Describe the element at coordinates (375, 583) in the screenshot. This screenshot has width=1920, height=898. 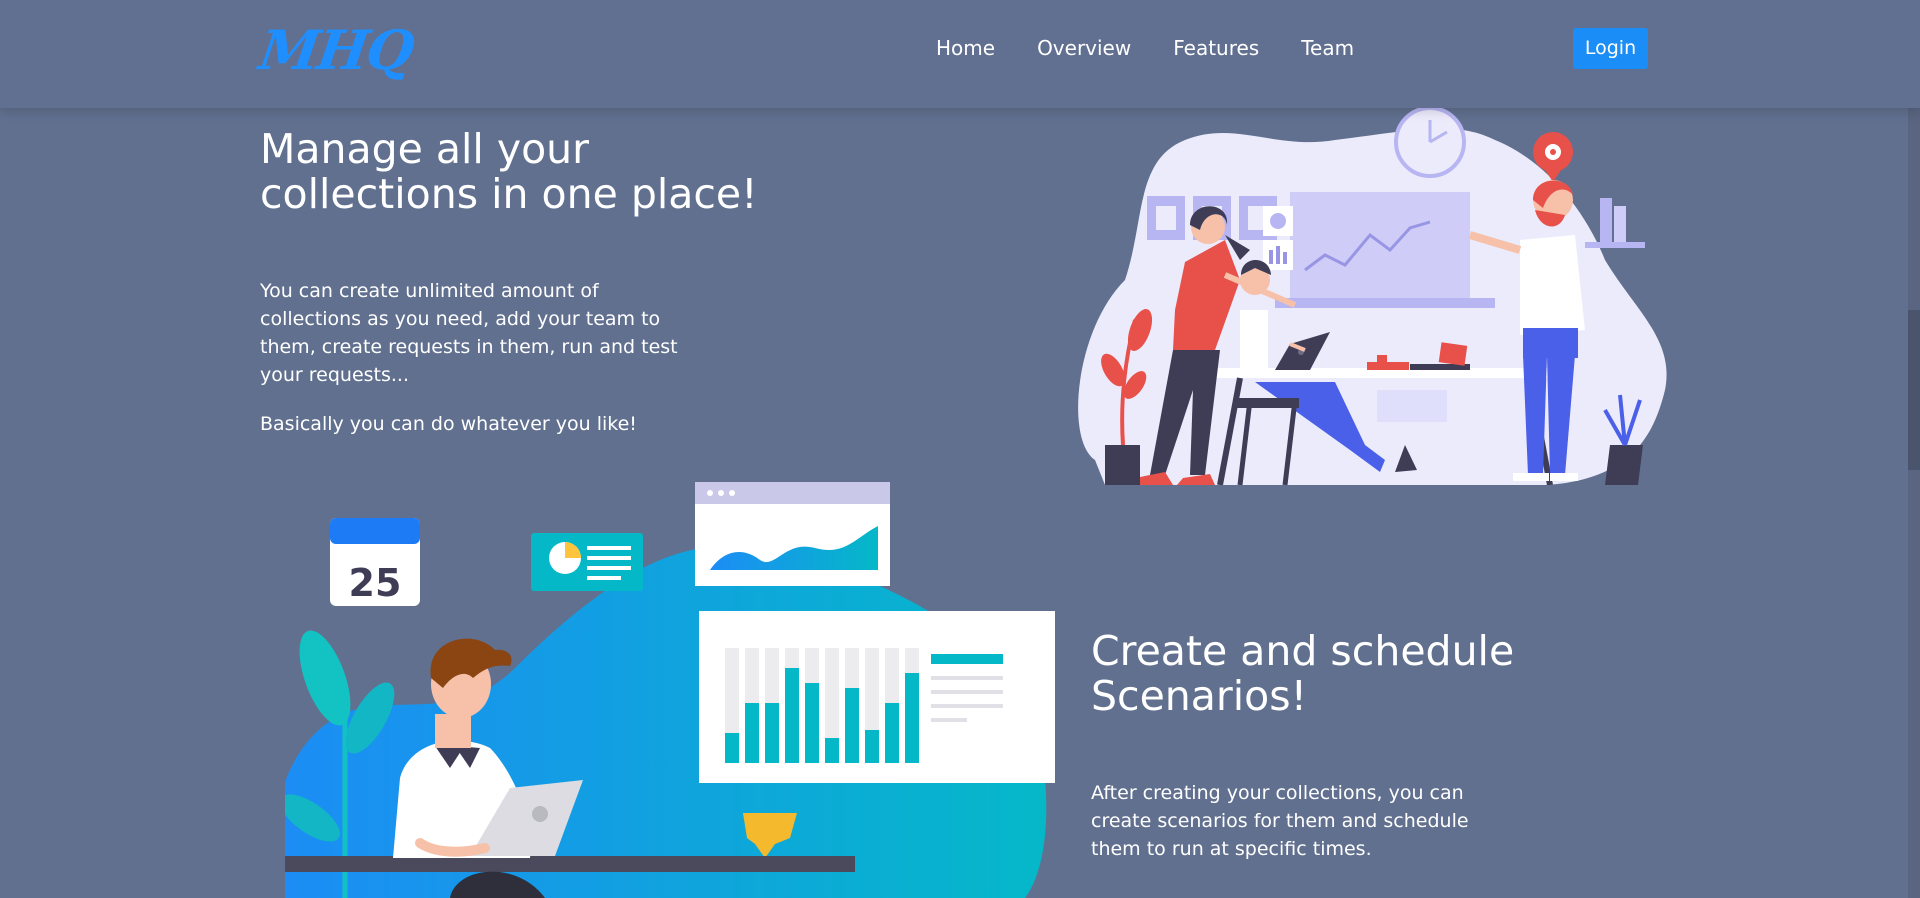
I see `calendar-date-text: 25` at that location.